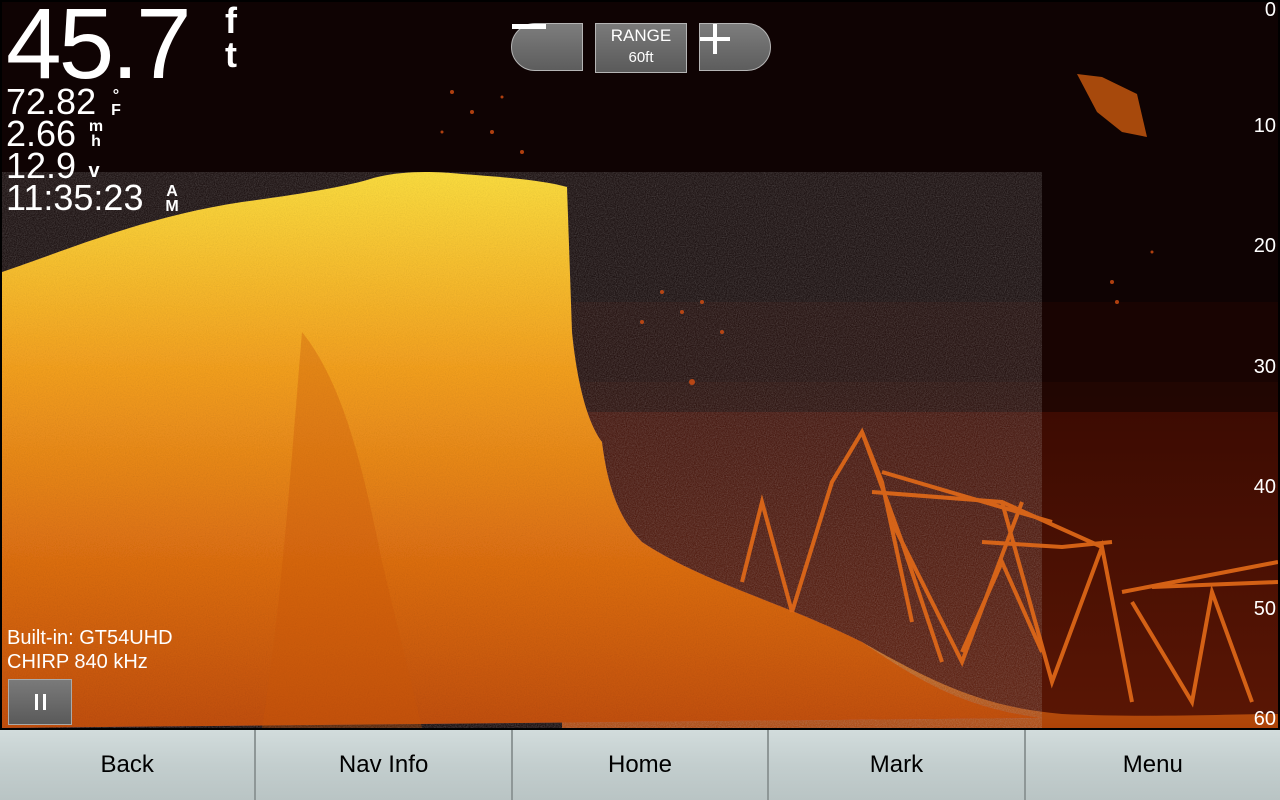 The image size is (1280, 800). Describe the element at coordinates (1264, 367) in the screenshot. I see `depth-scale-tick: 30` at that location.